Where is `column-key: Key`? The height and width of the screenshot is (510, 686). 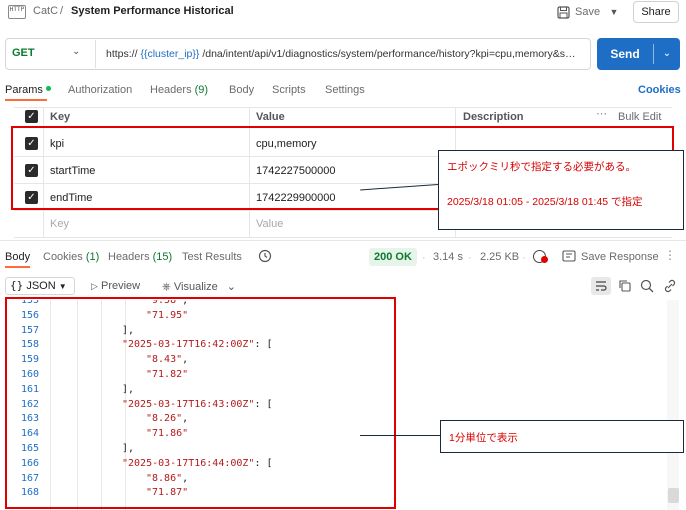
column-key: Key is located at coordinates (60, 117).